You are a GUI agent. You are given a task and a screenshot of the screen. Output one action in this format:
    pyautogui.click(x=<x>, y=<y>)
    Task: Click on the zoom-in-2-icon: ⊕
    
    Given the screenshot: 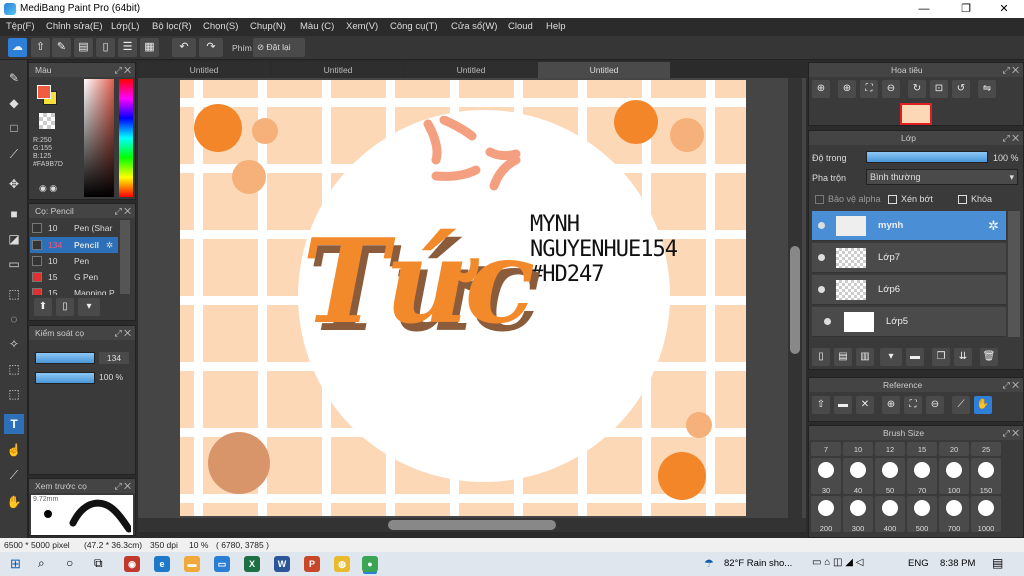 What is the action you would take?
    pyautogui.click(x=847, y=89)
    